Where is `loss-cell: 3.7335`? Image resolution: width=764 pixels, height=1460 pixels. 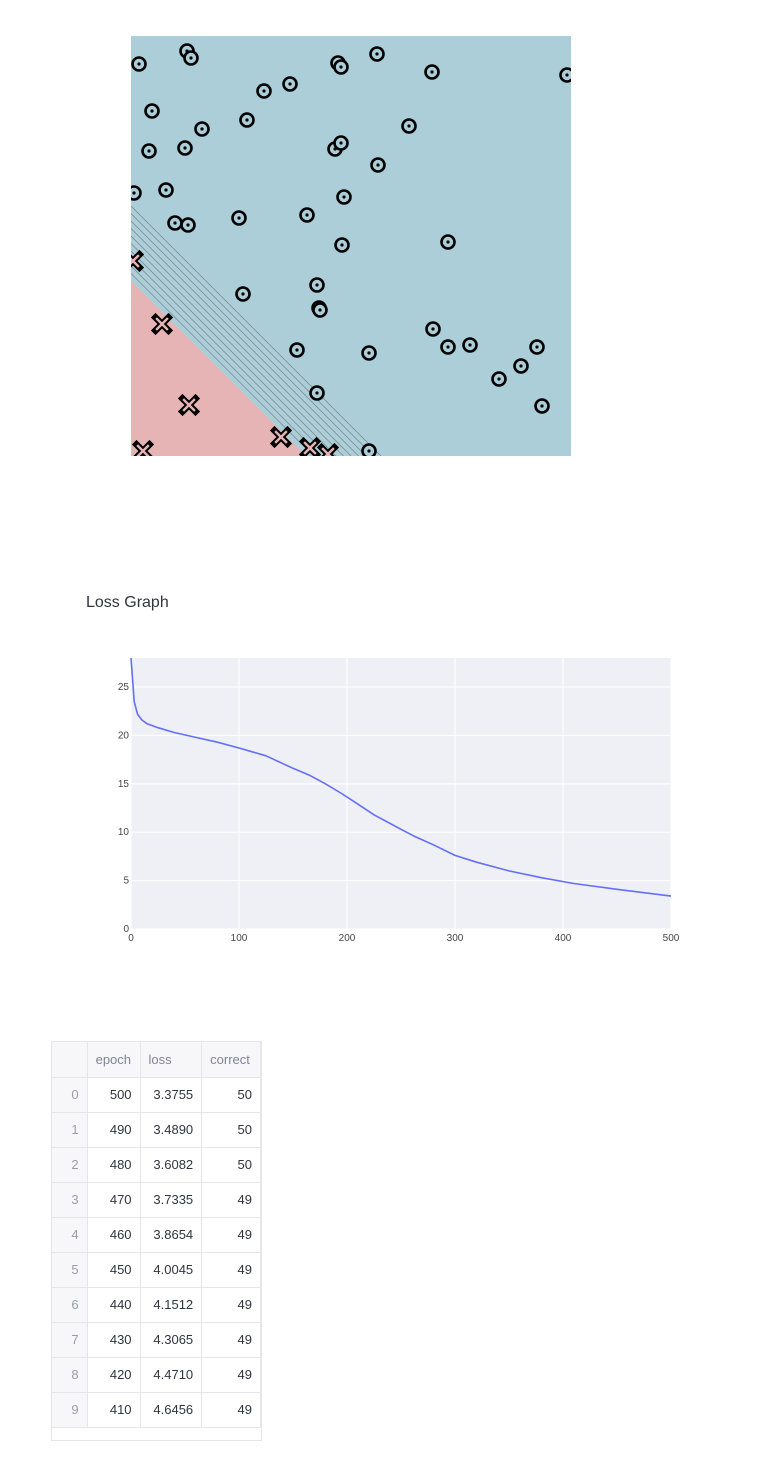
loss-cell: 3.7335 is located at coordinates (171, 1200).